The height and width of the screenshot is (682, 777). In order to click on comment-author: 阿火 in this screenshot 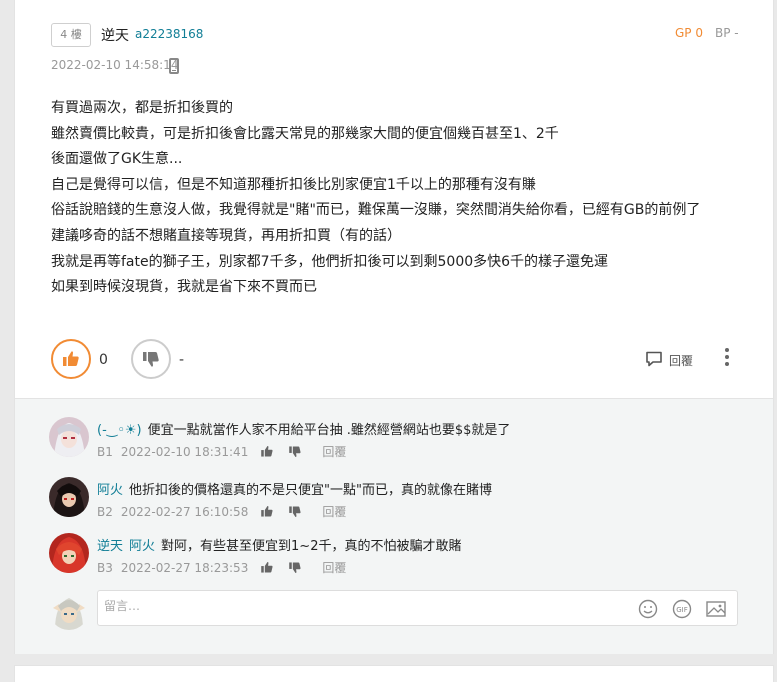, I will do `click(110, 490)`.